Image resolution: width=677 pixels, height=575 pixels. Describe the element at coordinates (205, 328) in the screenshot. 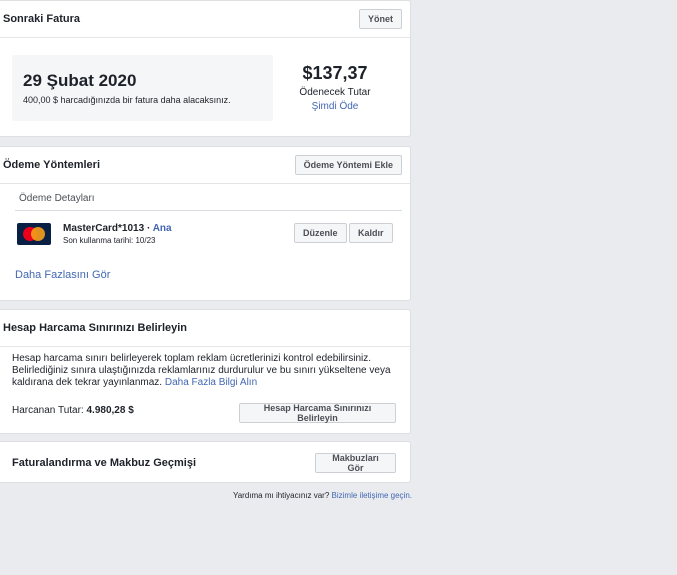

I see `spending-limit-header: Hesap Harcama Sınırınızı Belirleyin` at that location.